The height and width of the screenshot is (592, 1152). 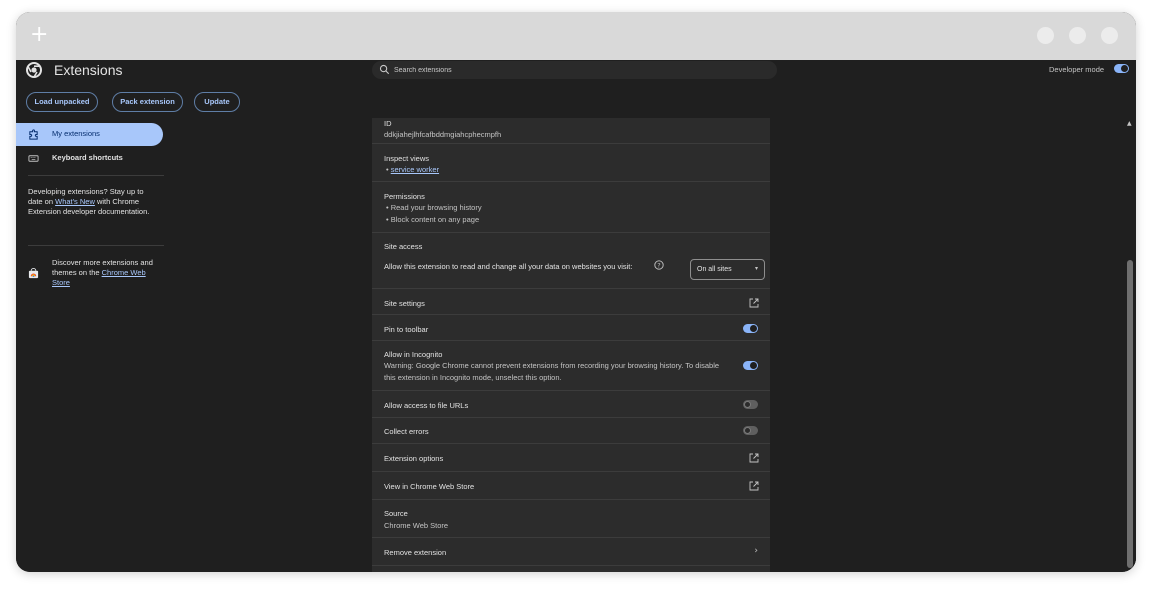 I want to click on id-value: ddkjiahejlhfcafbddmgiahcphecmpfh, so click(x=443, y=134).